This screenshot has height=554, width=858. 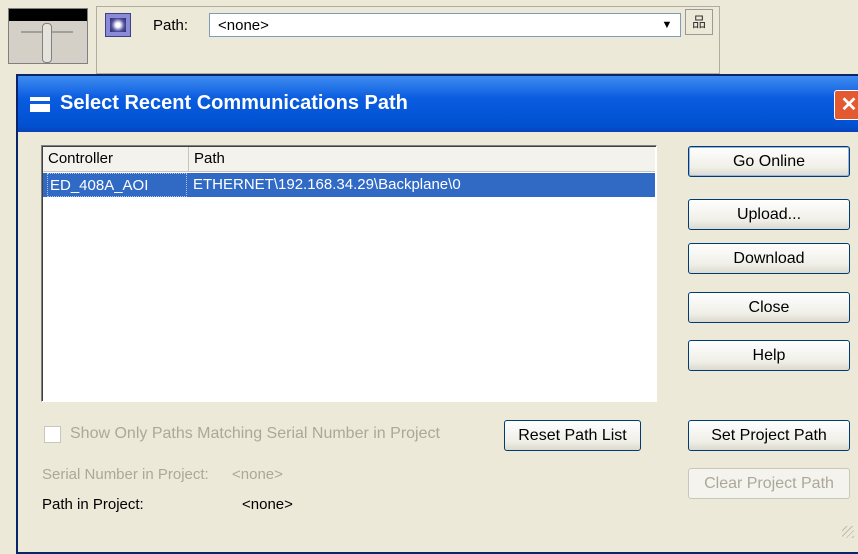 I want to click on window-icon, so click(x=40, y=104).